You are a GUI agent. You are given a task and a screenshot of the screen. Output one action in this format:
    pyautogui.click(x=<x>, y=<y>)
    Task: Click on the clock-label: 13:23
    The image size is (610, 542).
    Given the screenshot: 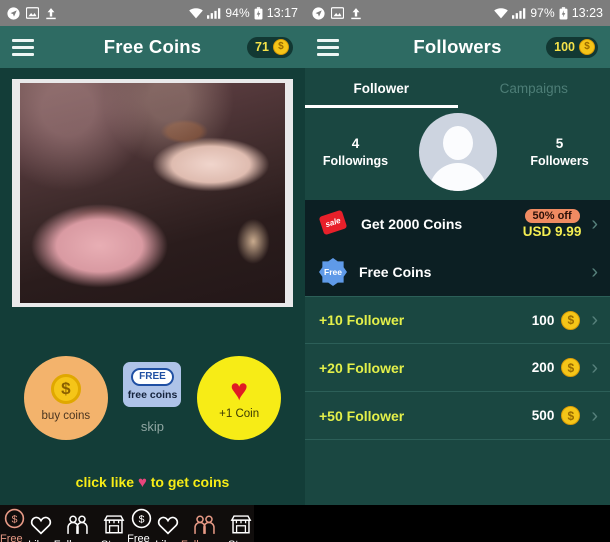 What is the action you would take?
    pyautogui.click(x=587, y=13)
    